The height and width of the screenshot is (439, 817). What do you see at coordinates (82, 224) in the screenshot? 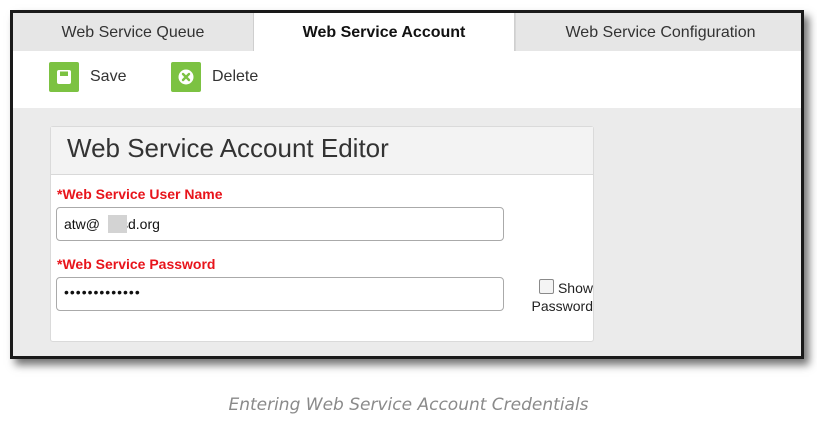
I see `username-value-prefix: atw@` at bounding box center [82, 224].